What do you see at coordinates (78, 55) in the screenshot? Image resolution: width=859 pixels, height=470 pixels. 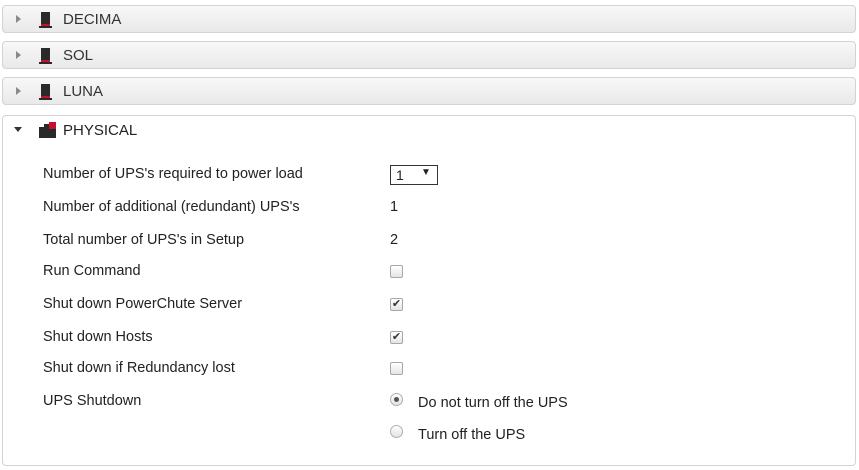 I see `group-title: SOL` at bounding box center [78, 55].